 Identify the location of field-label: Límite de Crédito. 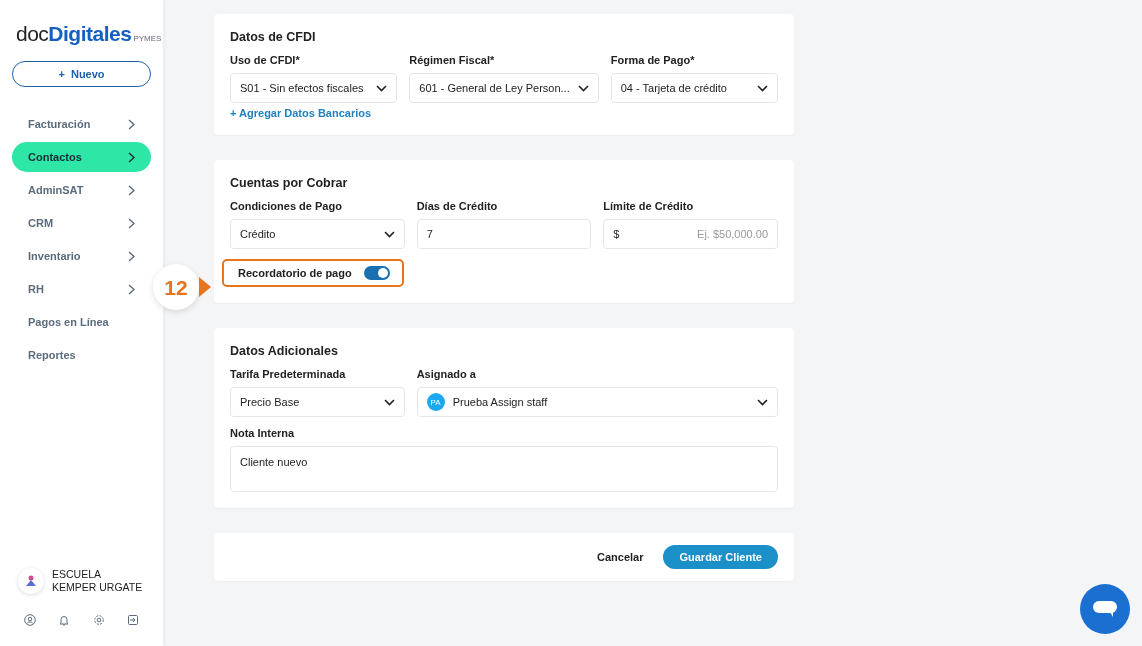
(648, 206).